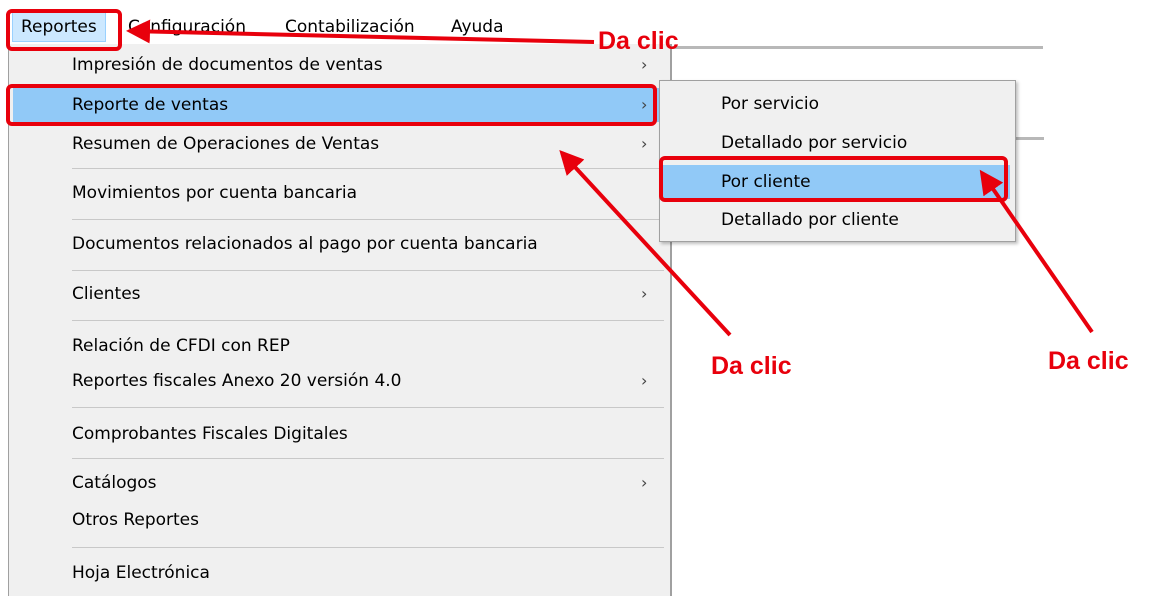  I want to click on arrow-to-por-cliente, so click(1036, 251).